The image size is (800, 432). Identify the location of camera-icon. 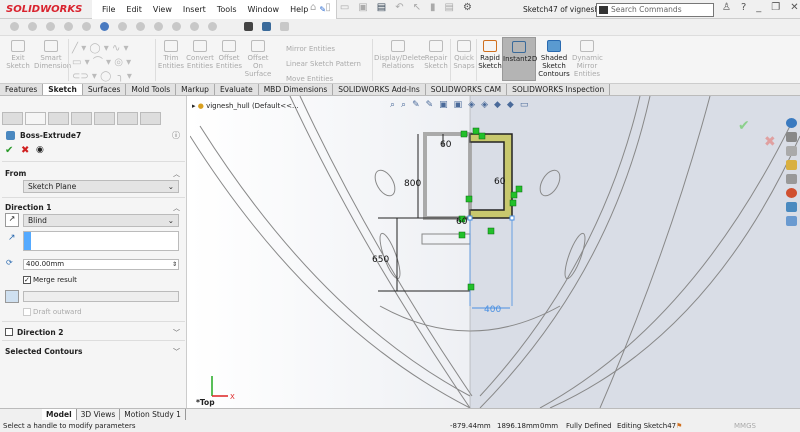
(248, 26).